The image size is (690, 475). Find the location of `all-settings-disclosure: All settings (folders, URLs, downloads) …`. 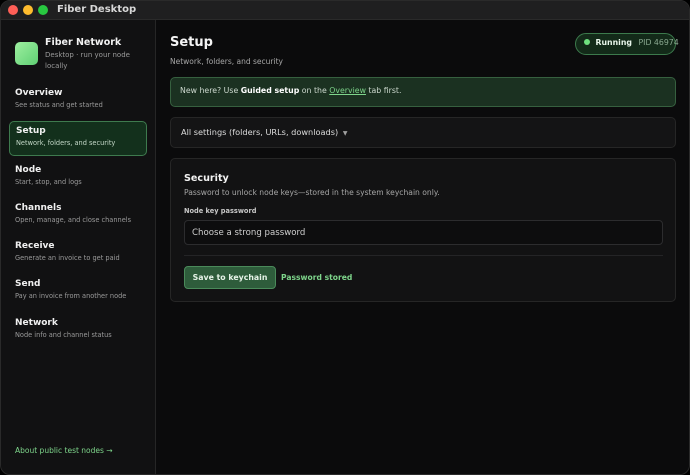

all-settings-disclosure: All settings (folders, URLs, downloads) … is located at coordinates (423, 132).